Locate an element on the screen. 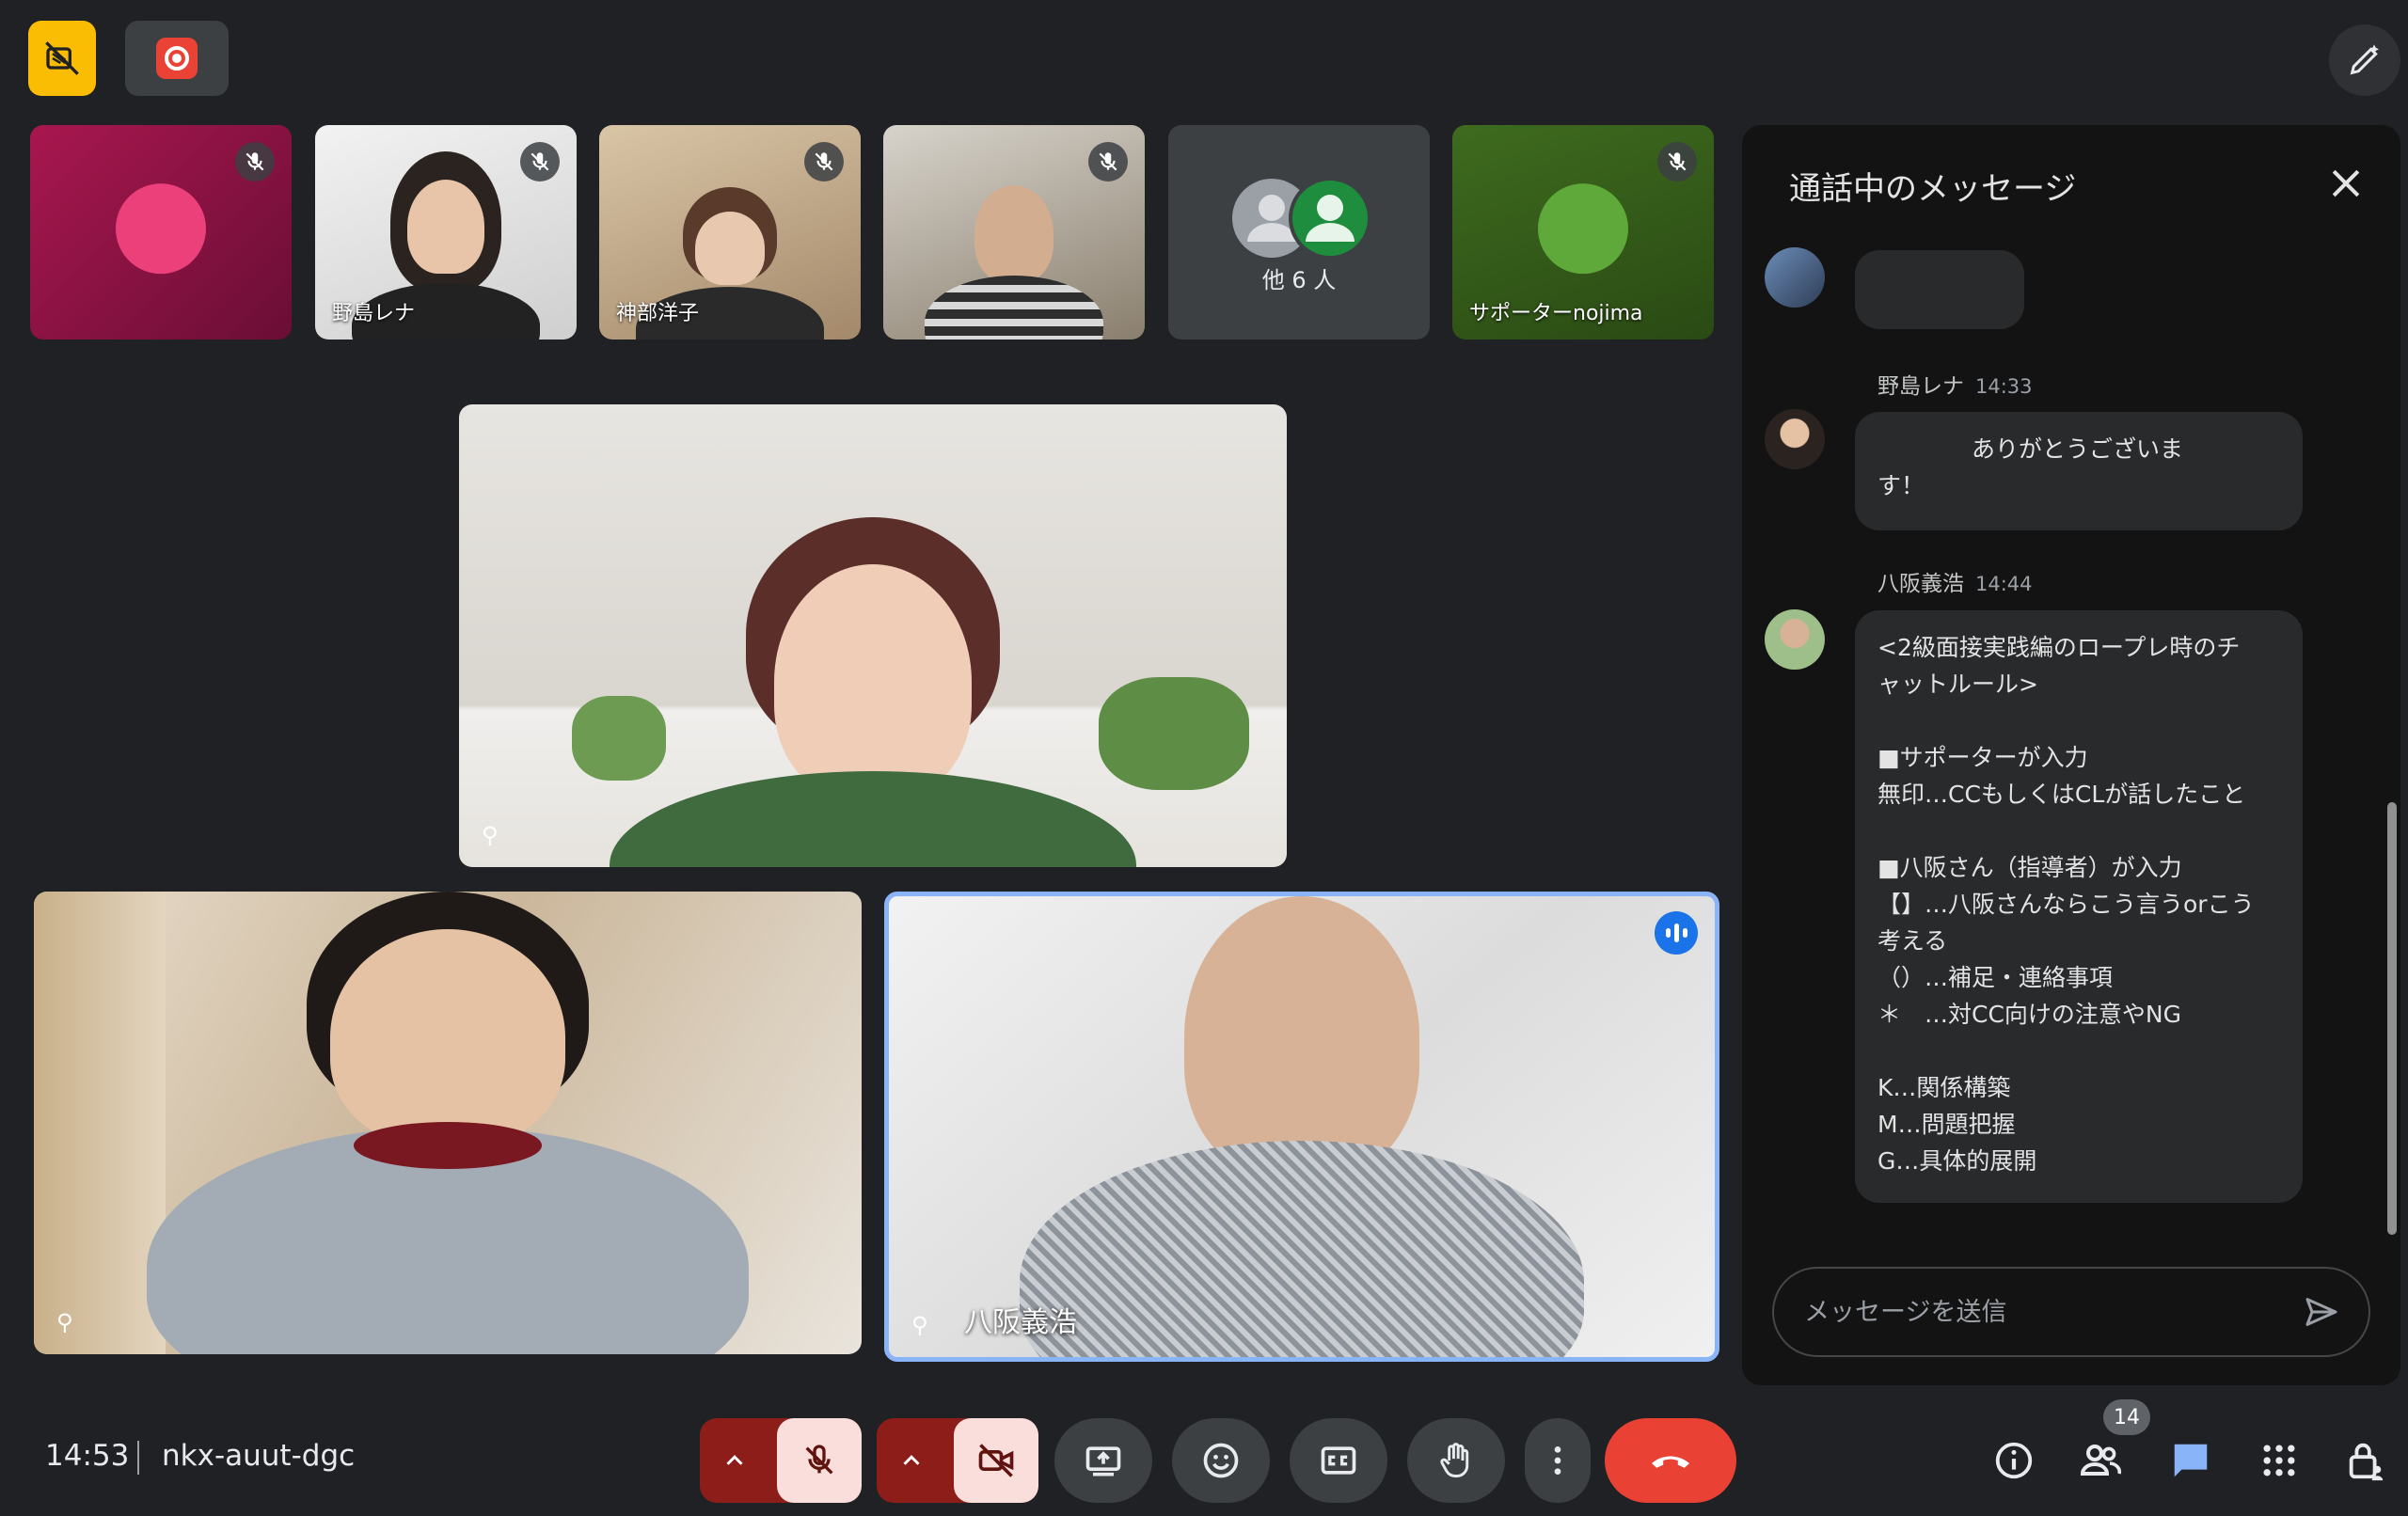 Image resolution: width=2408 pixels, height=1516 pixels. others-thumbnail: 他 6 人 is located at coordinates (1299, 232).